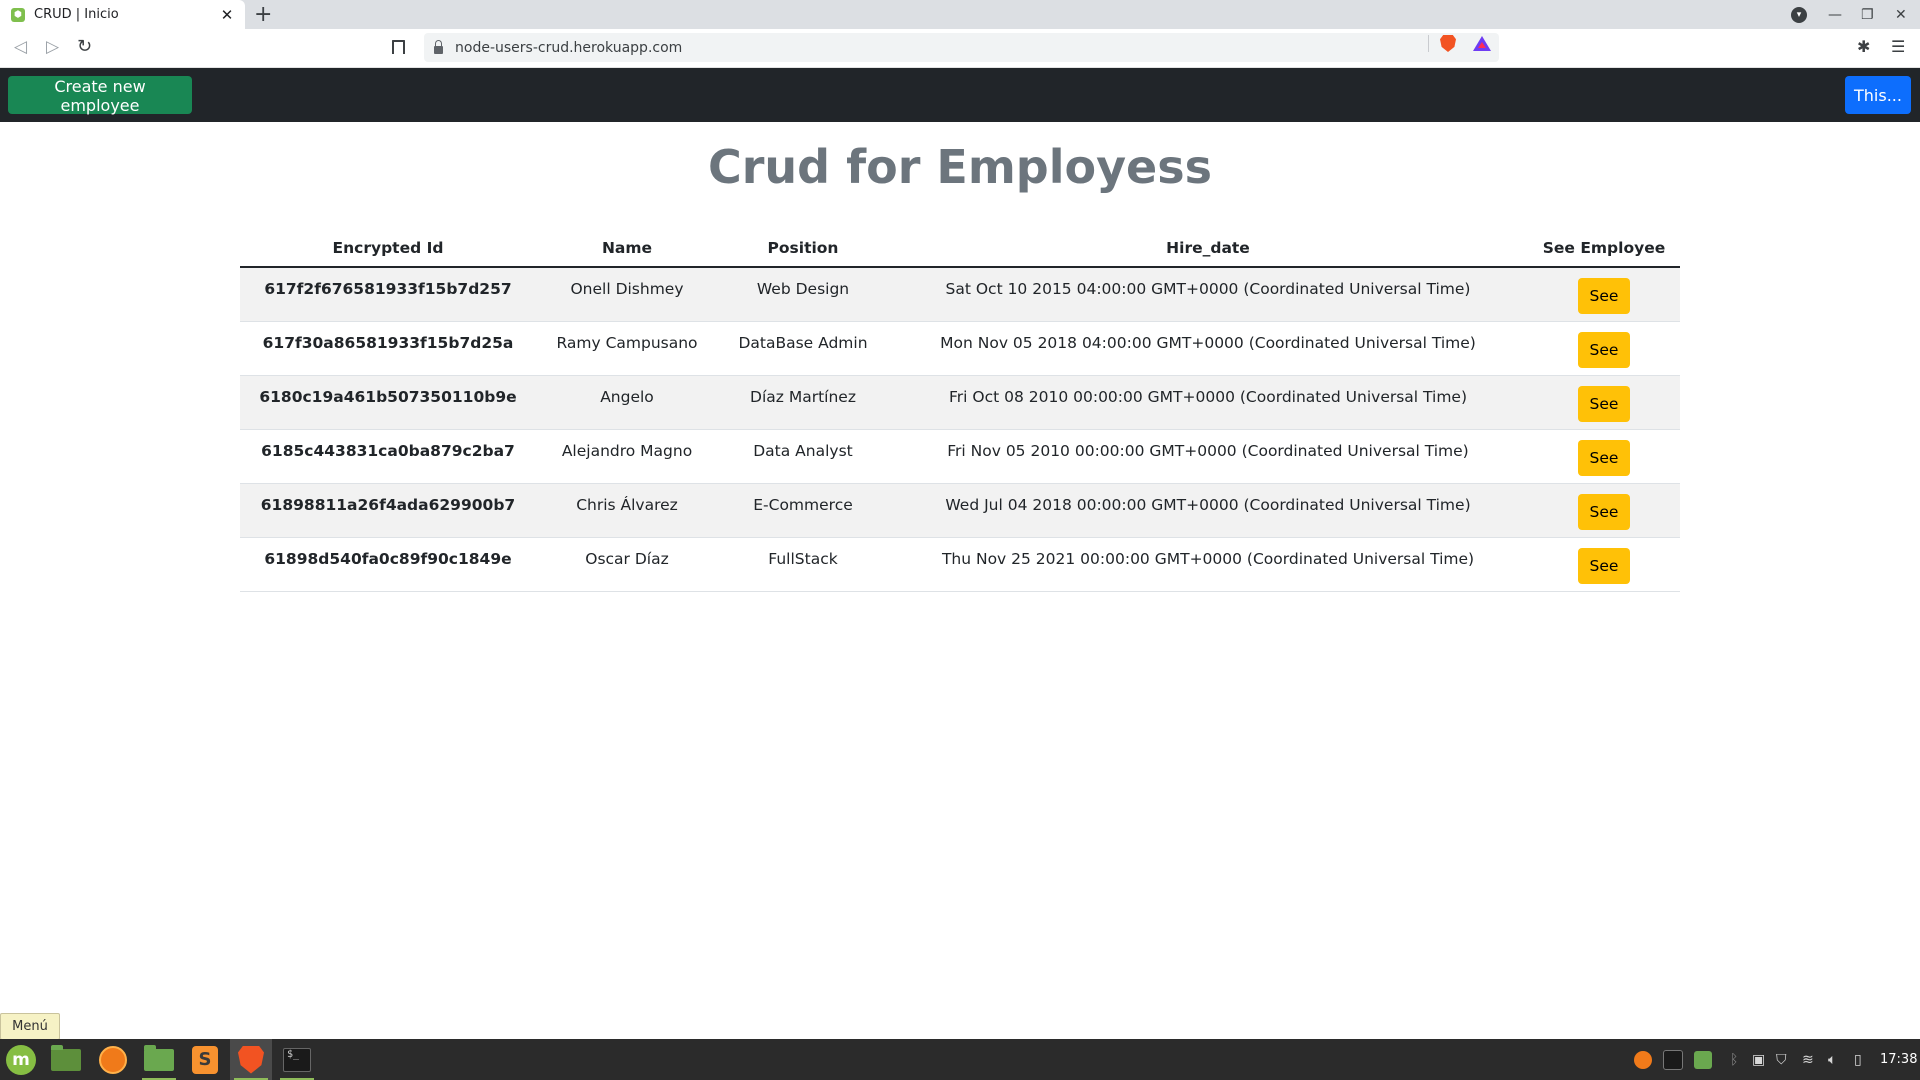 The image size is (1920, 1080). Describe the element at coordinates (84, 47) in the screenshot. I see `reload-icon: ↻` at that location.